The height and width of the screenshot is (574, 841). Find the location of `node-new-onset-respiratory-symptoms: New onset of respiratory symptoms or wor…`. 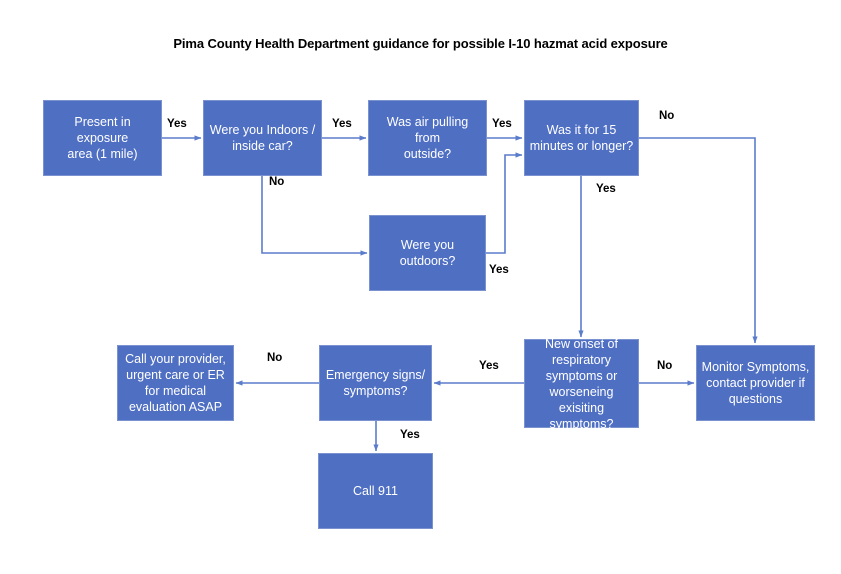

node-new-onset-respiratory-symptoms: New onset of respiratory symptoms or wor… is located at coordinates (581, 384).